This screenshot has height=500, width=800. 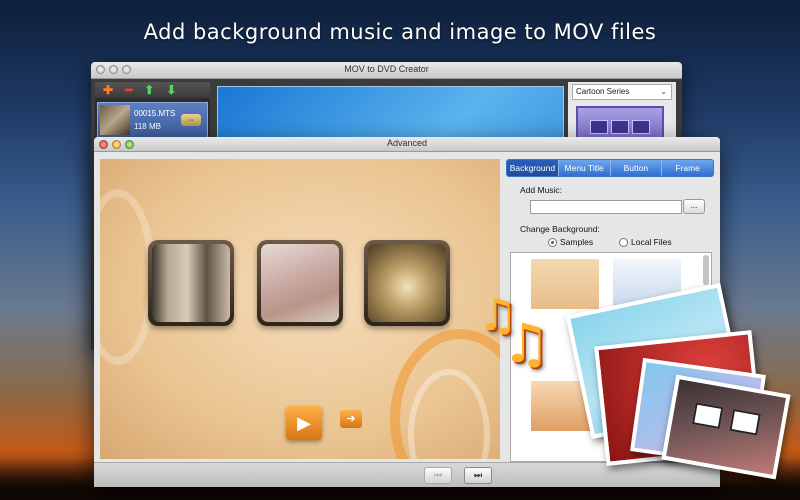 What do you see at coordinates (304, 423) in the screenshot?
I see `play-icon: ▶` at bounding box center [304, 423].